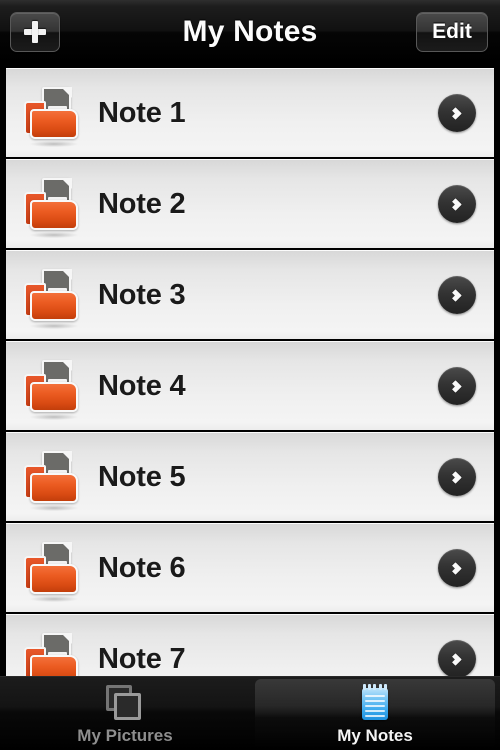  Describe the element at coordinates (250, 567) in the screenshot. I see `table-row: Note 6` at that location.